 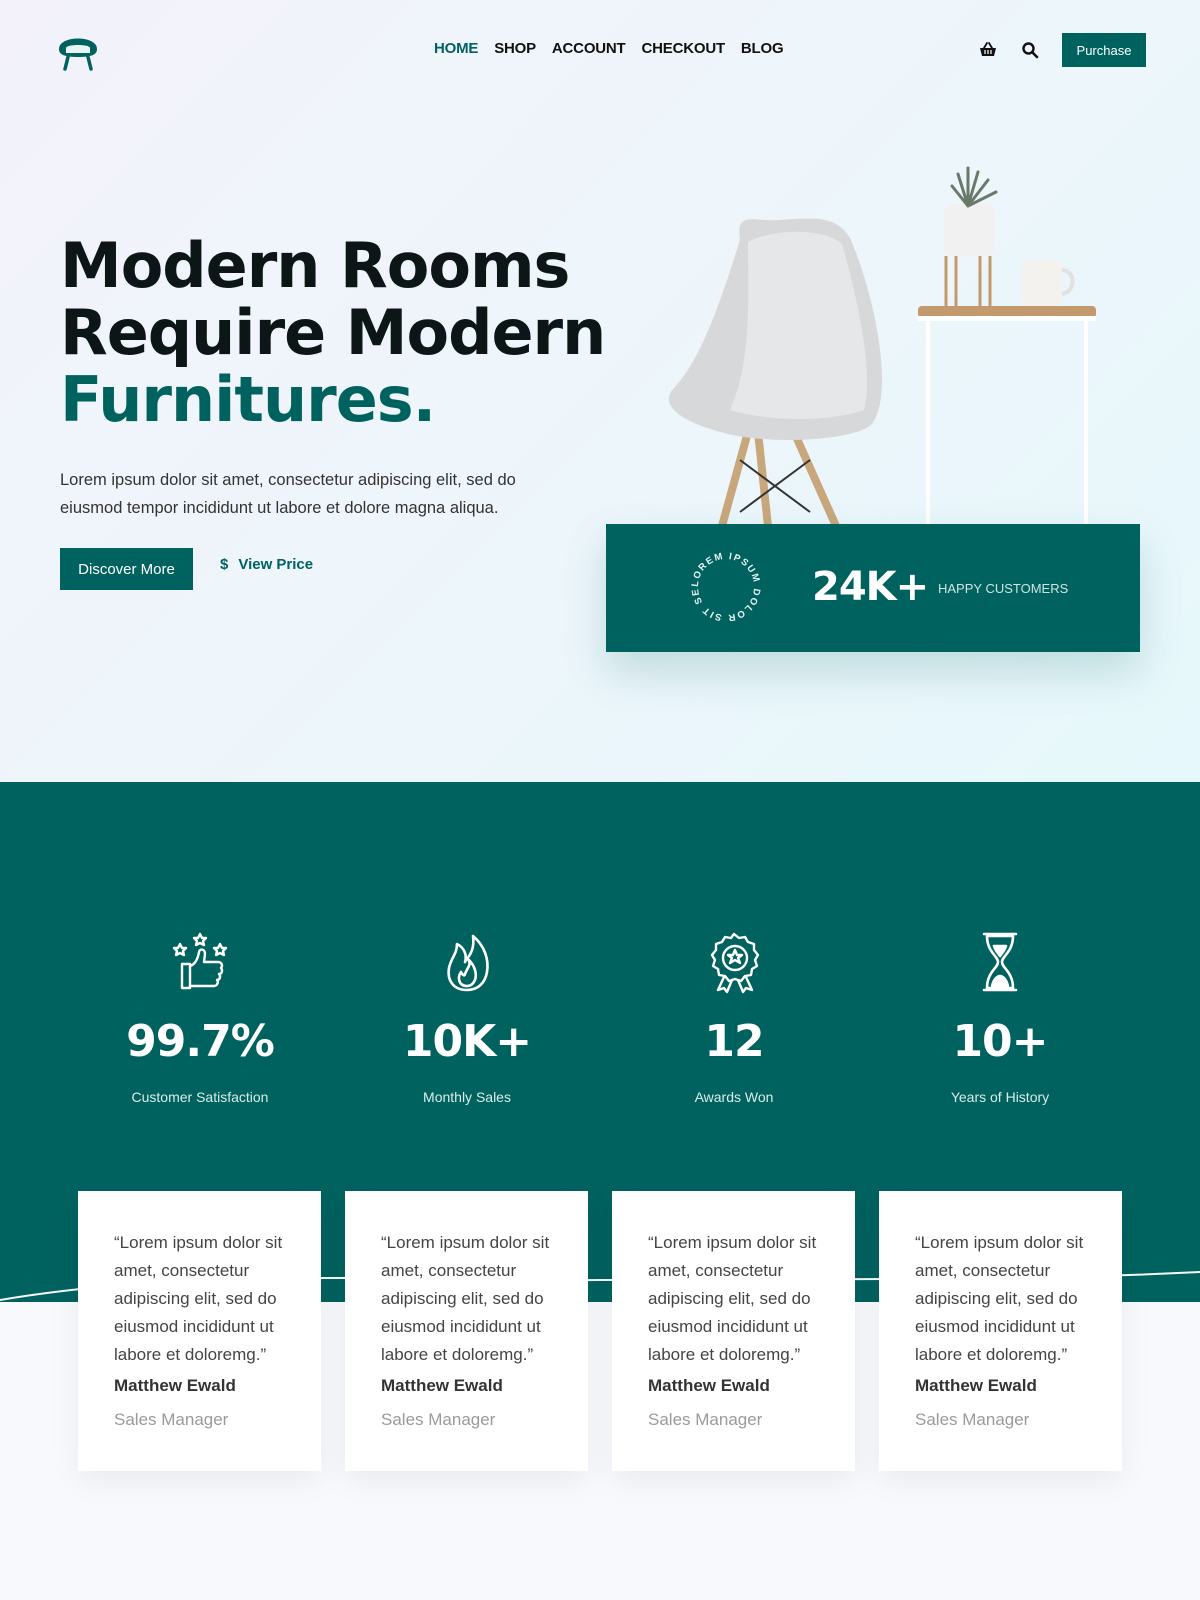 I want to click on ring-text: LOREM IPSUM DOLOR SIT SED D, so click(x=723, y=585).